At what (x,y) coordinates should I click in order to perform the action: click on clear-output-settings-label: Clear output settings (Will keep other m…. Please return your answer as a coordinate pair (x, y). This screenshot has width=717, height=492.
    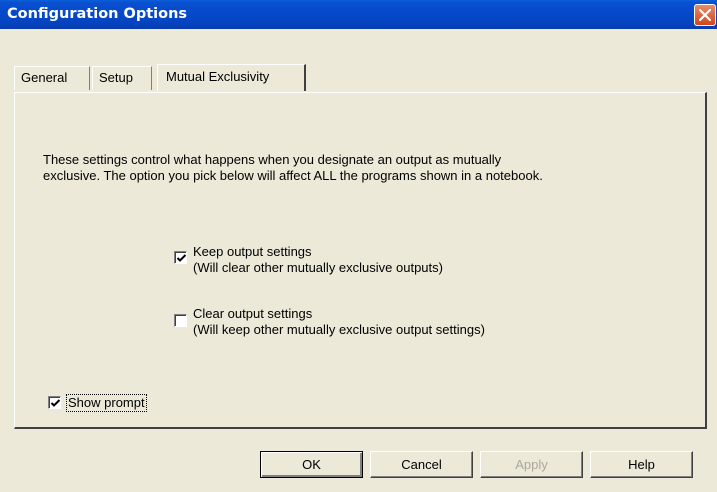
    Looking at the image, I should click on (339, 322).